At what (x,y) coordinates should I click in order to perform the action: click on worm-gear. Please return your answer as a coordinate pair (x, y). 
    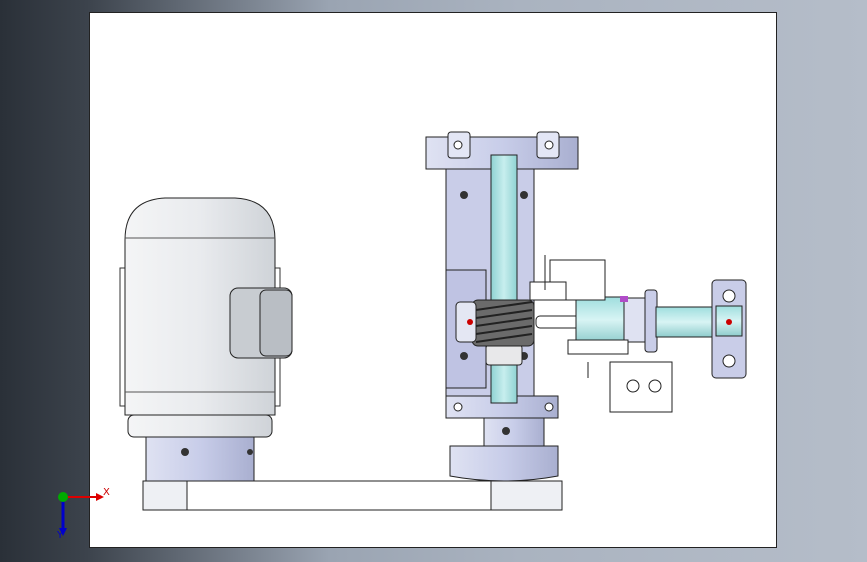
    Looking at the image, I should click on (495, 323).